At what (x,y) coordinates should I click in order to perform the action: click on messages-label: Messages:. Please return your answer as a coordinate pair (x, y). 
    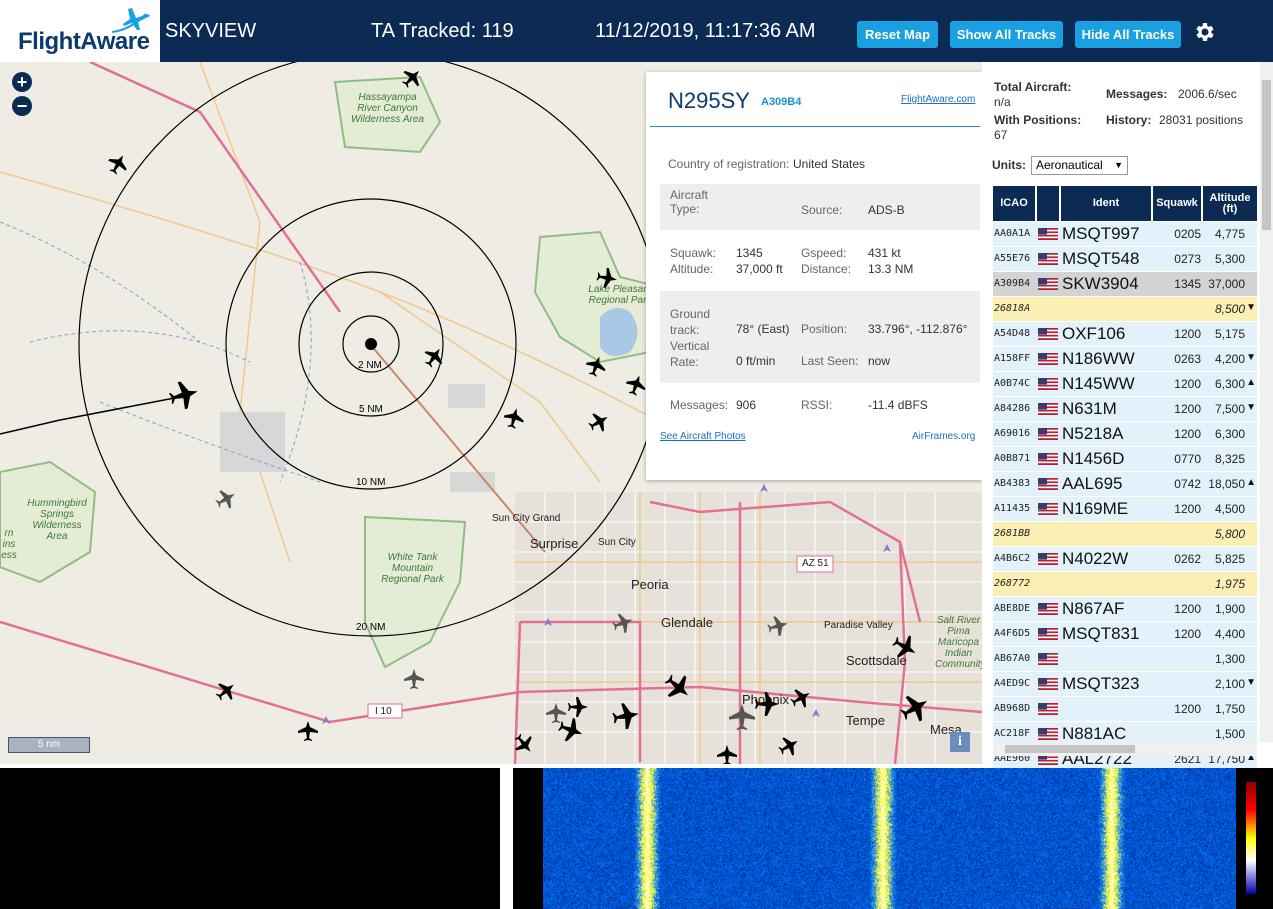
    Looking at the image, I should click on (699, 405).